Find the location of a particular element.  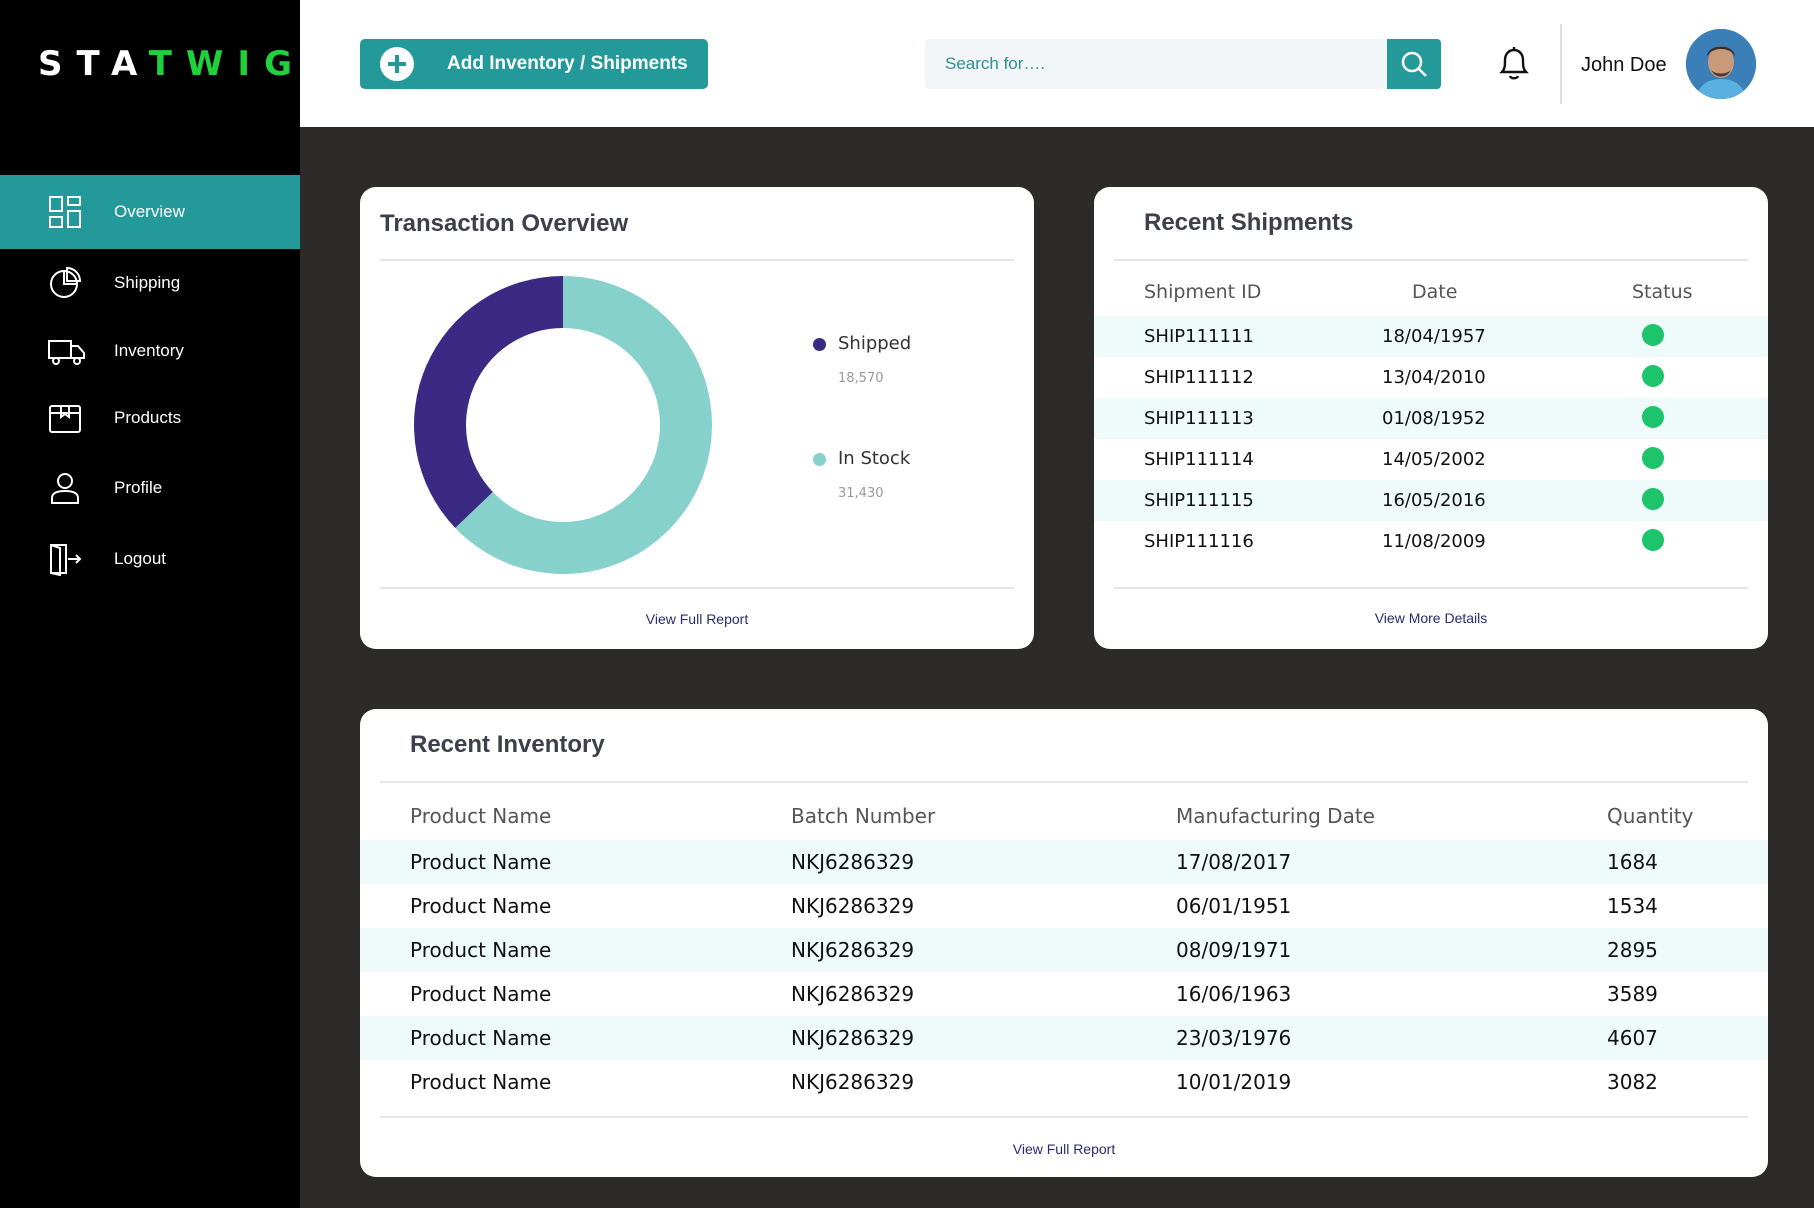

sidebar-item-inventory: Inventory is located at coordinates (150, 351).